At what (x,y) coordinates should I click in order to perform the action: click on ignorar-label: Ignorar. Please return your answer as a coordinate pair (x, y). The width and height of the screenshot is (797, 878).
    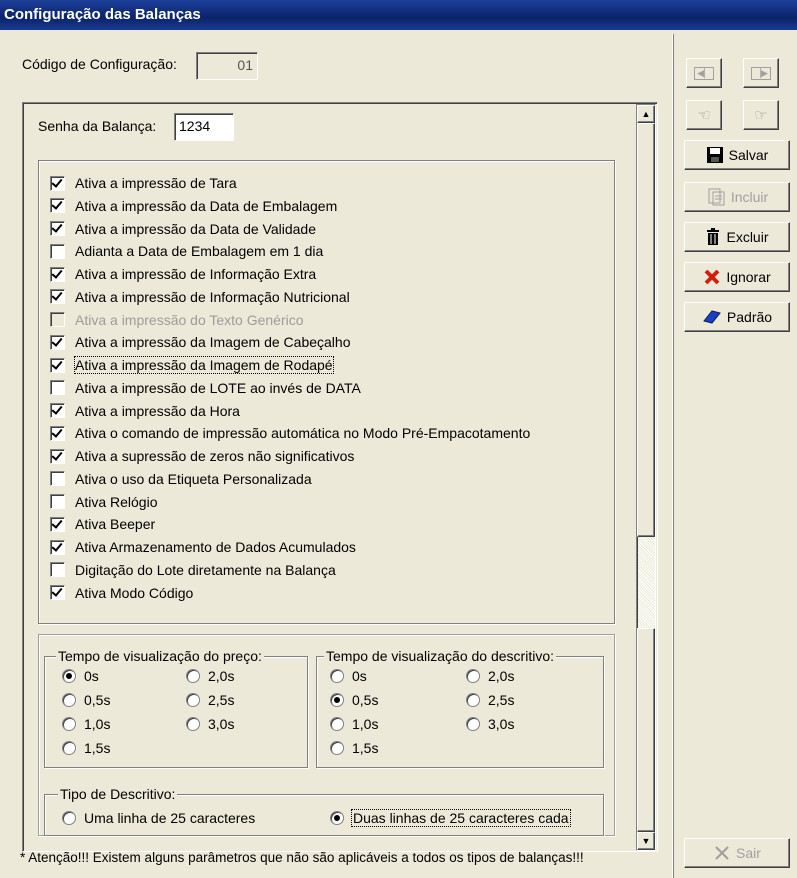
    Looking at the image, I should click on (748, 277).